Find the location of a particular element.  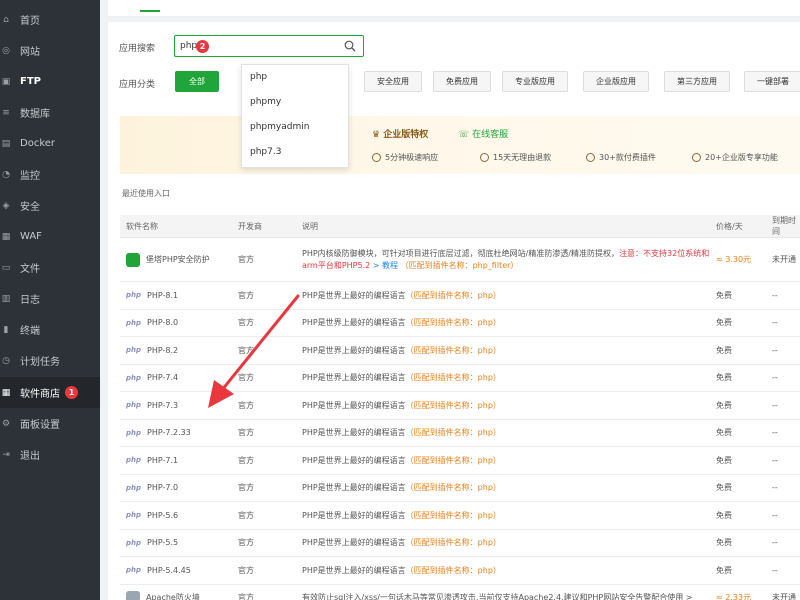

col-price-header: 价格/天 is located at coordinates (738, 226).